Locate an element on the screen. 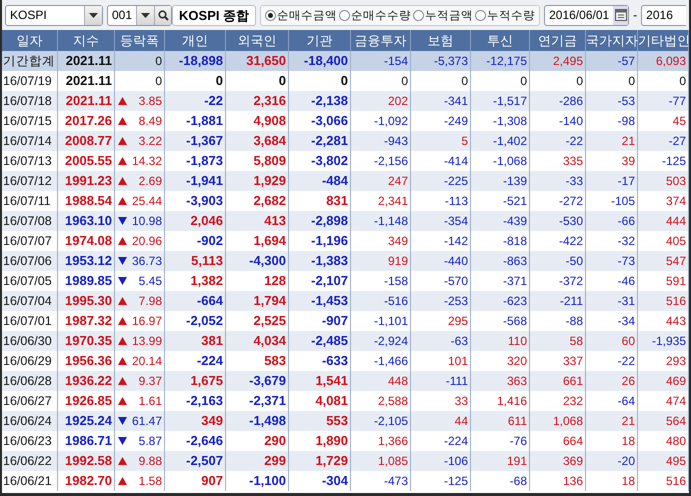 The height and width of the screenshot is (496, 691). value-cell: -111 is located at coordinates (441, 381).